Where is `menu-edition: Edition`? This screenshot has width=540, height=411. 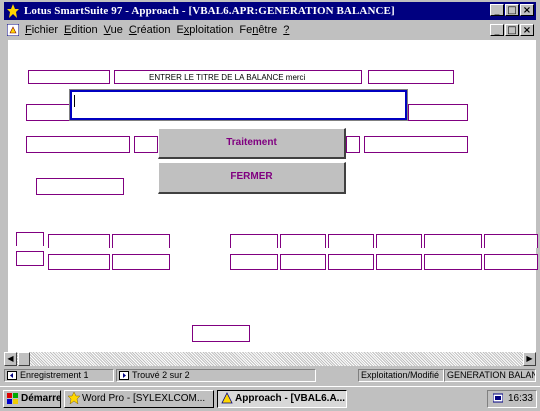 menu-edition: Edition is located at coordinates (81, 30).